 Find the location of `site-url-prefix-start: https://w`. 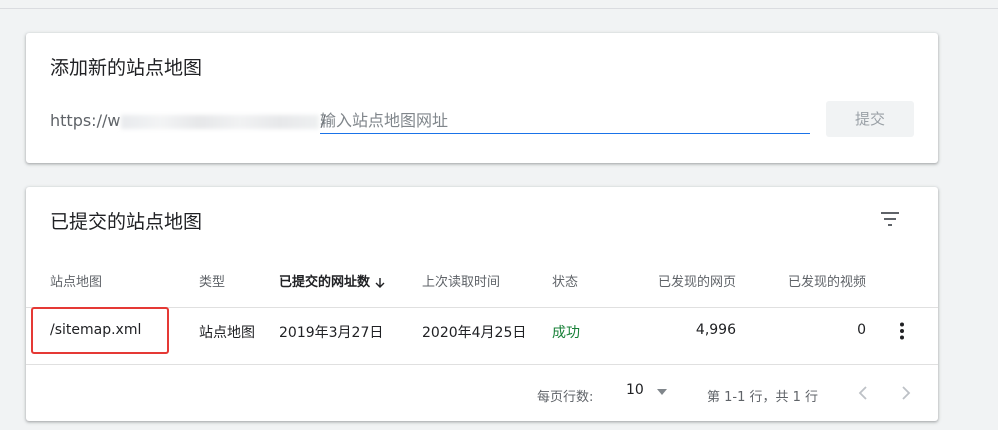

site-url-prefix-start: https://w is located at coordinates (85, 120).